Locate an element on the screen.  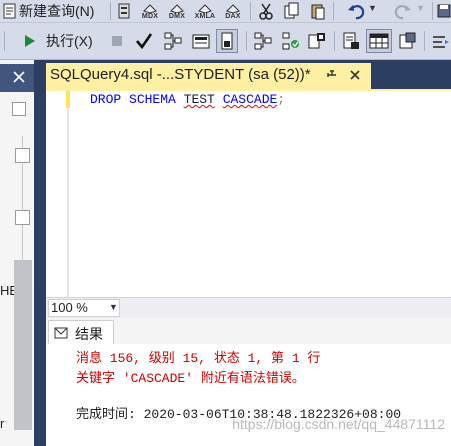
results-tab-label: 结果 is located at coordinates (89, 334).